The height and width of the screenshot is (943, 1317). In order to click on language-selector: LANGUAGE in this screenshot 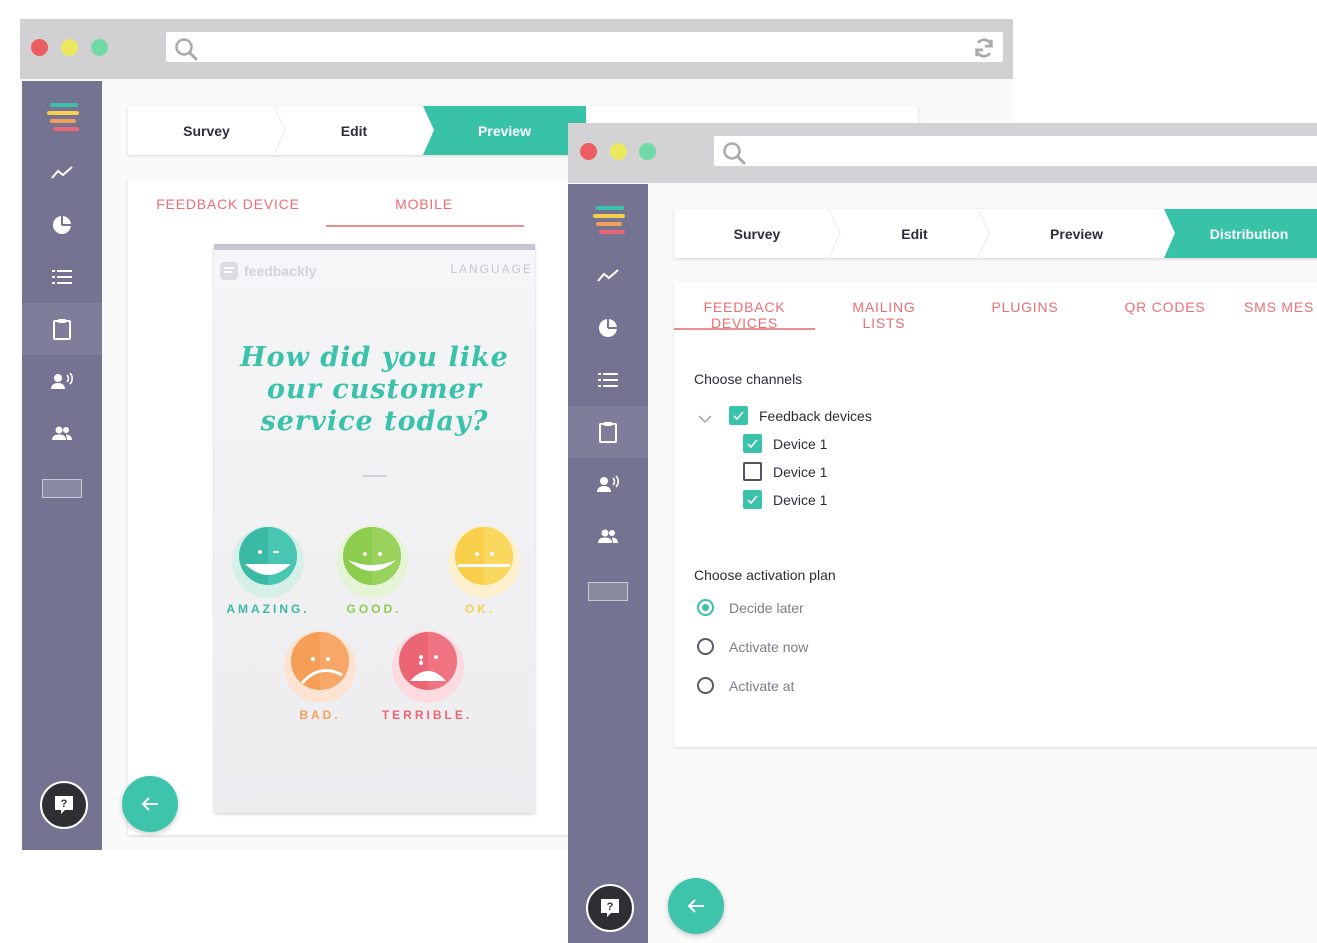, I will do `click(491, 269)`.